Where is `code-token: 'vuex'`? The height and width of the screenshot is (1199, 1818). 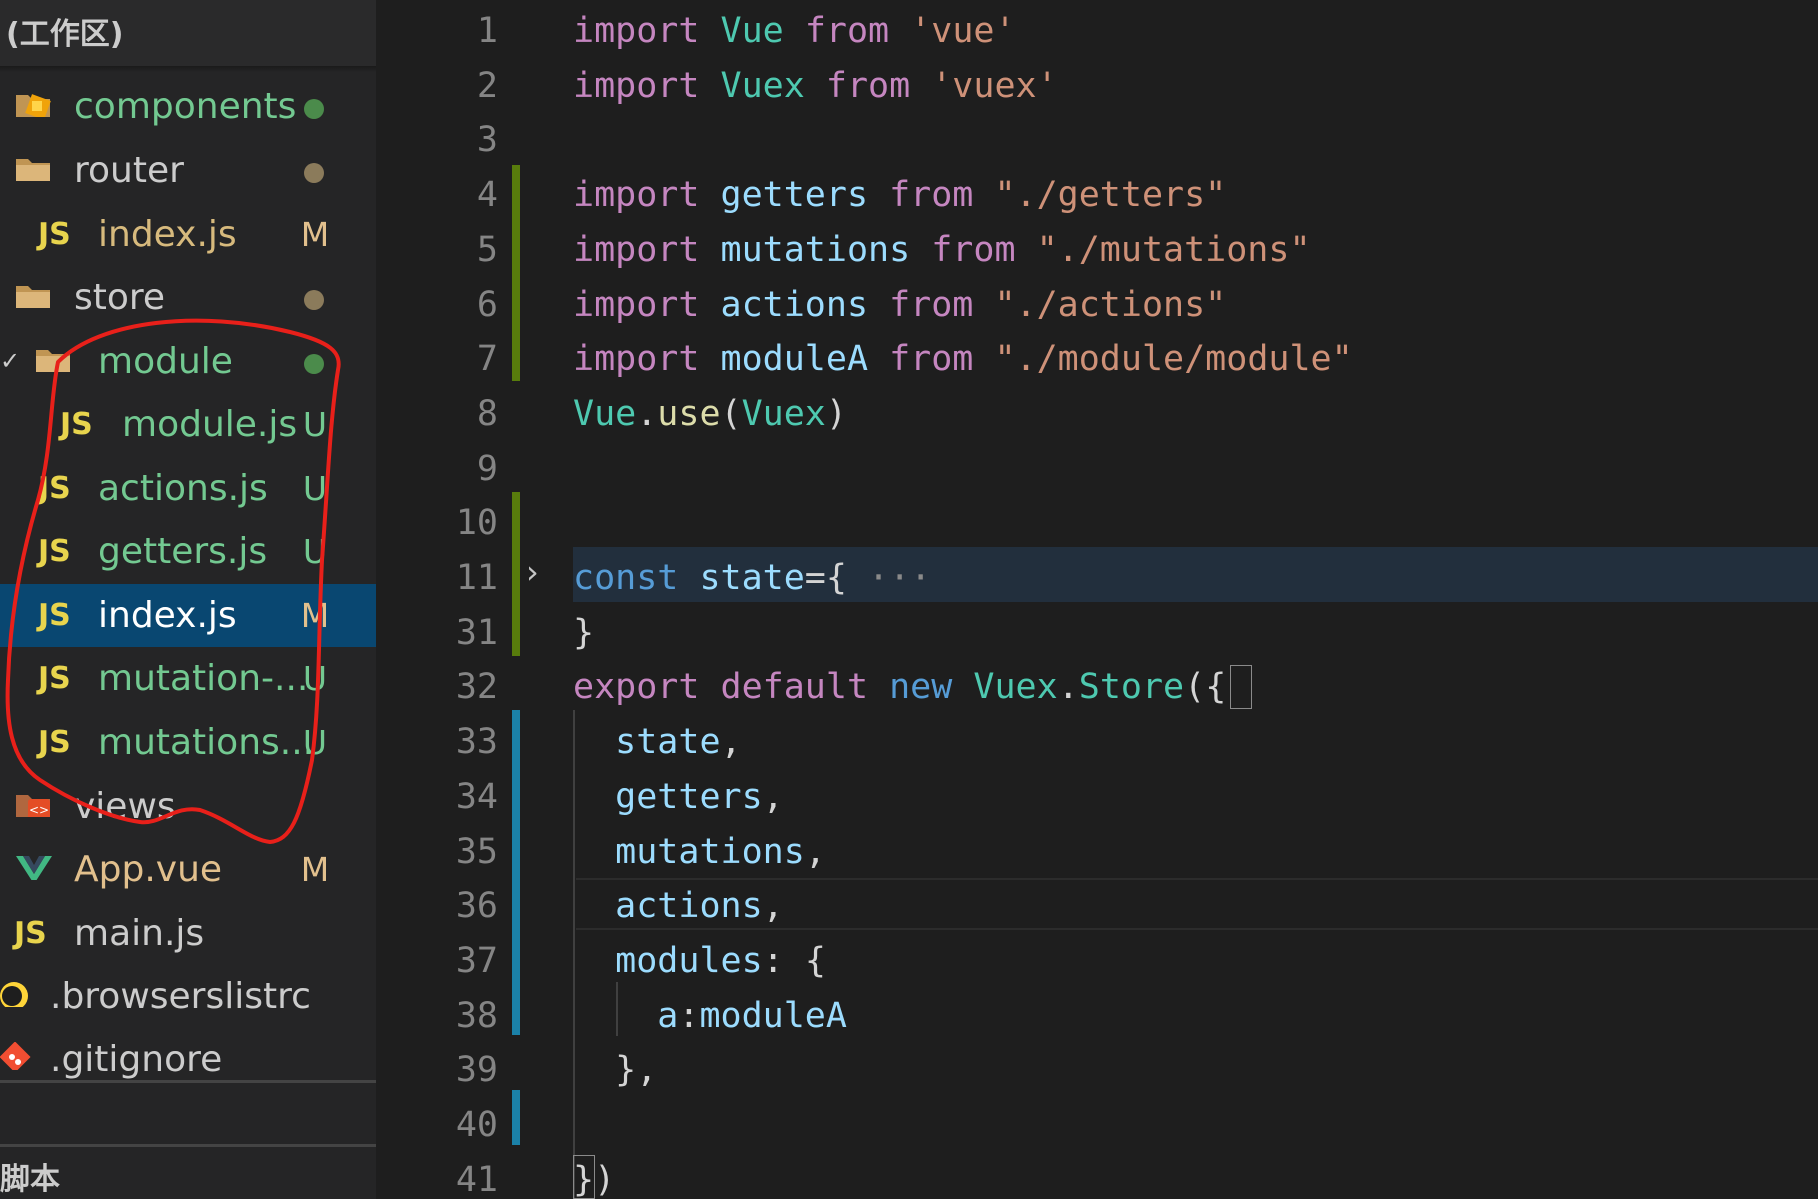
code-token: 'vuex' is located at coordinates (994, 85).